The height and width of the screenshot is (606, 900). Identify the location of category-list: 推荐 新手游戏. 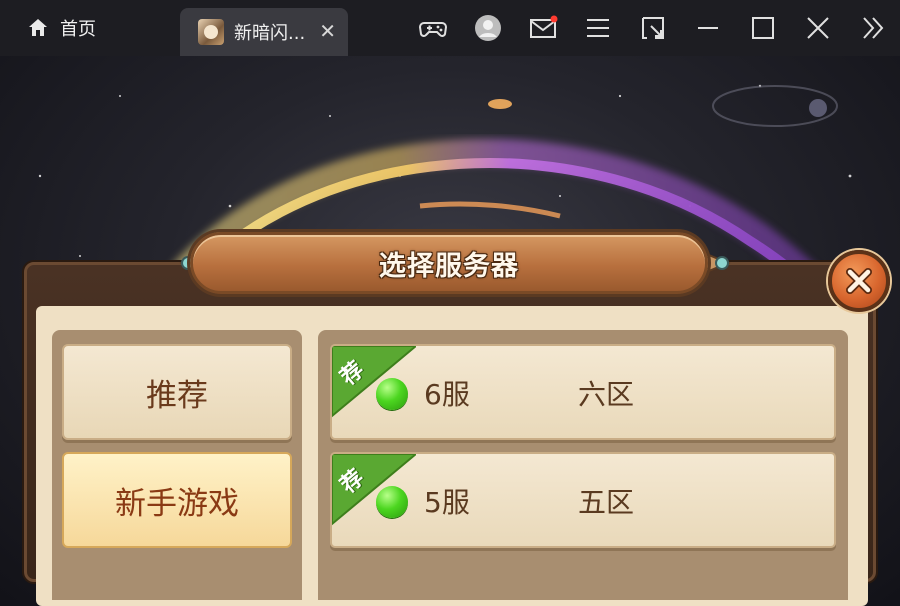
(177, 465).